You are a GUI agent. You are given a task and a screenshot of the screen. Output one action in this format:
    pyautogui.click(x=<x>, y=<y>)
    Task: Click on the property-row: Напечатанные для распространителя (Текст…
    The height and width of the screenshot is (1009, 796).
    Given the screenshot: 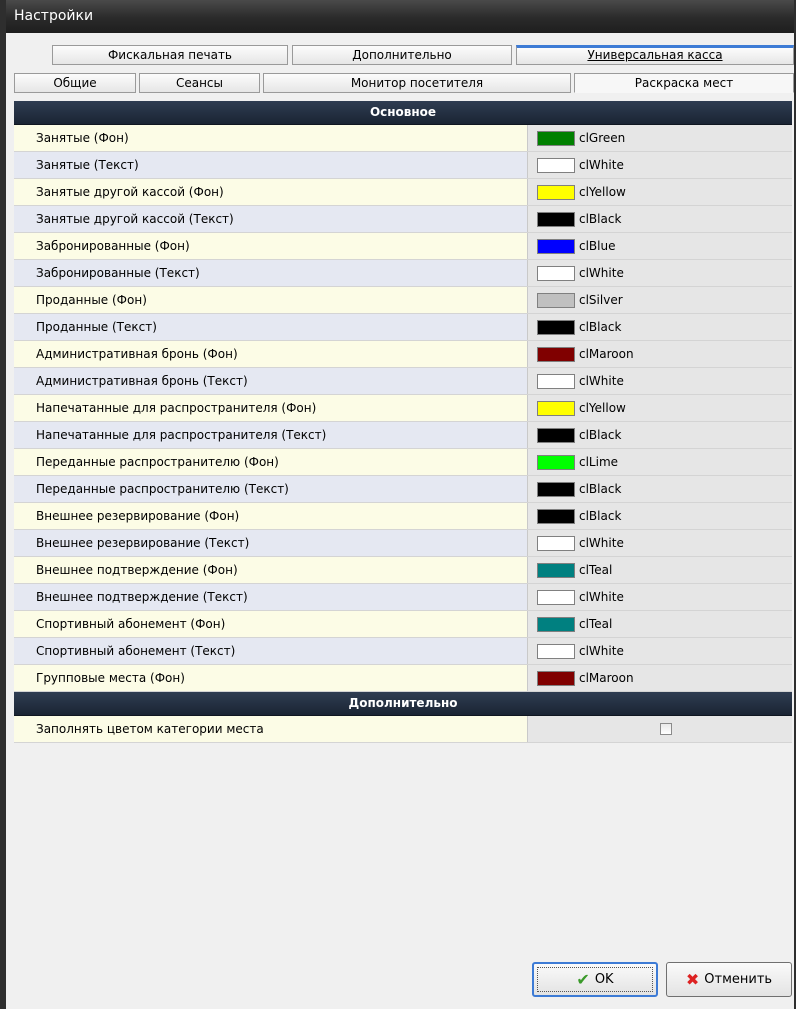 What is the action you would take?
    pyautogui.click(x=403, y=435)
    